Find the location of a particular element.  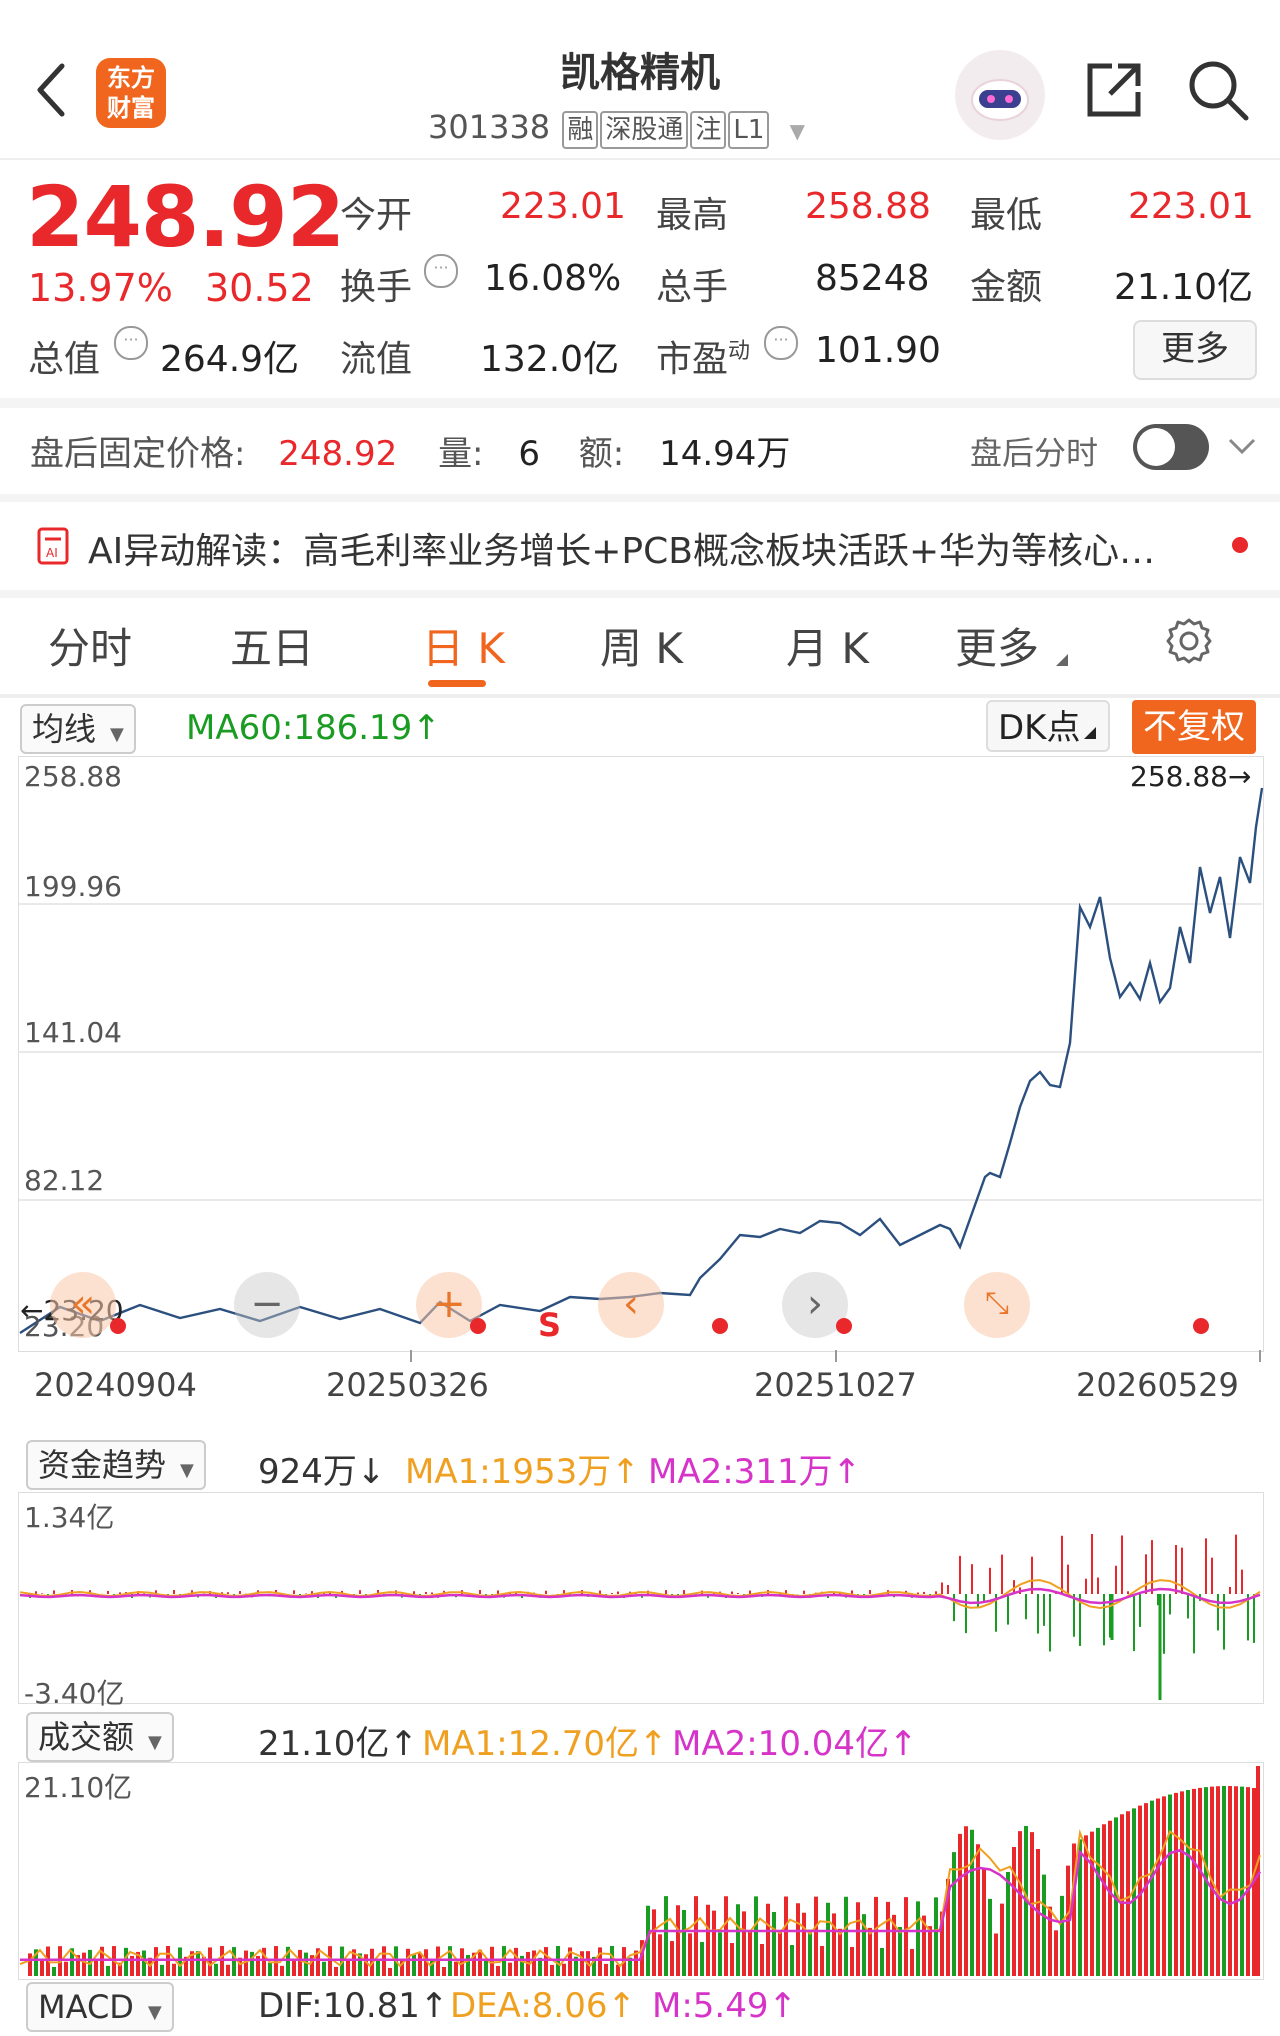

x-label: 20251027 is located at coordinates (835, 1385).